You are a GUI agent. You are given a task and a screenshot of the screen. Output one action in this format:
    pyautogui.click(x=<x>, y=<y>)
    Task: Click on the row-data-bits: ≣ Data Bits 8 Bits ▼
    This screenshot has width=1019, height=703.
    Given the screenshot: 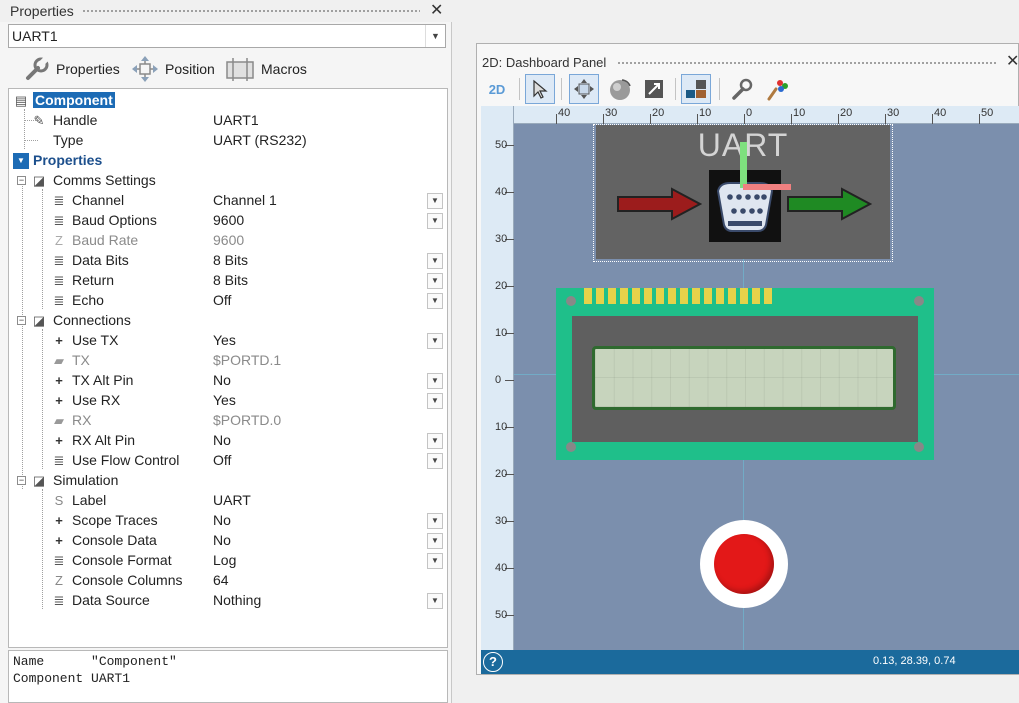 What is the action you would take?
    pyautogui.click(x=228, y=261)
    